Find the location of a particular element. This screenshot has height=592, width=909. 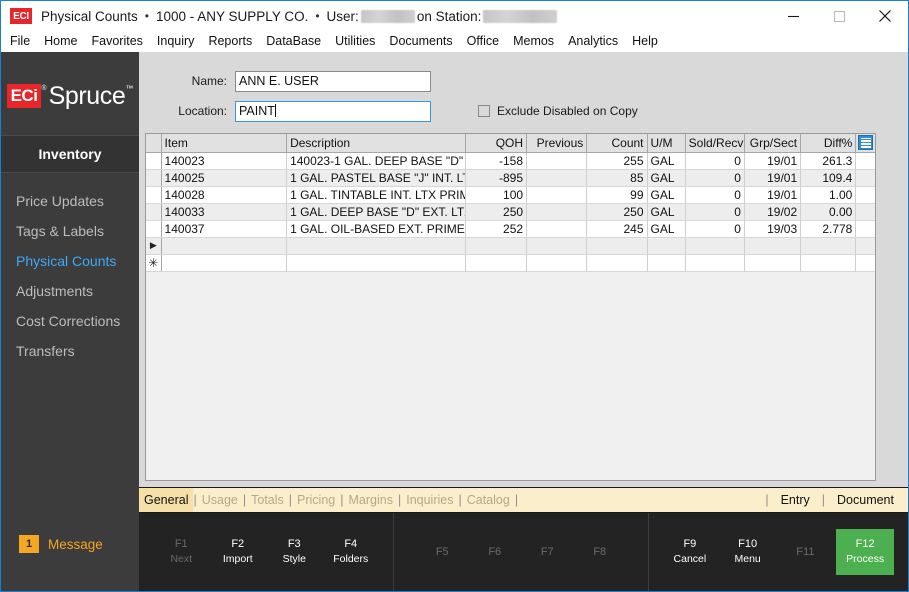

fkey-f7: F7 is located at coordinates (547, 552).